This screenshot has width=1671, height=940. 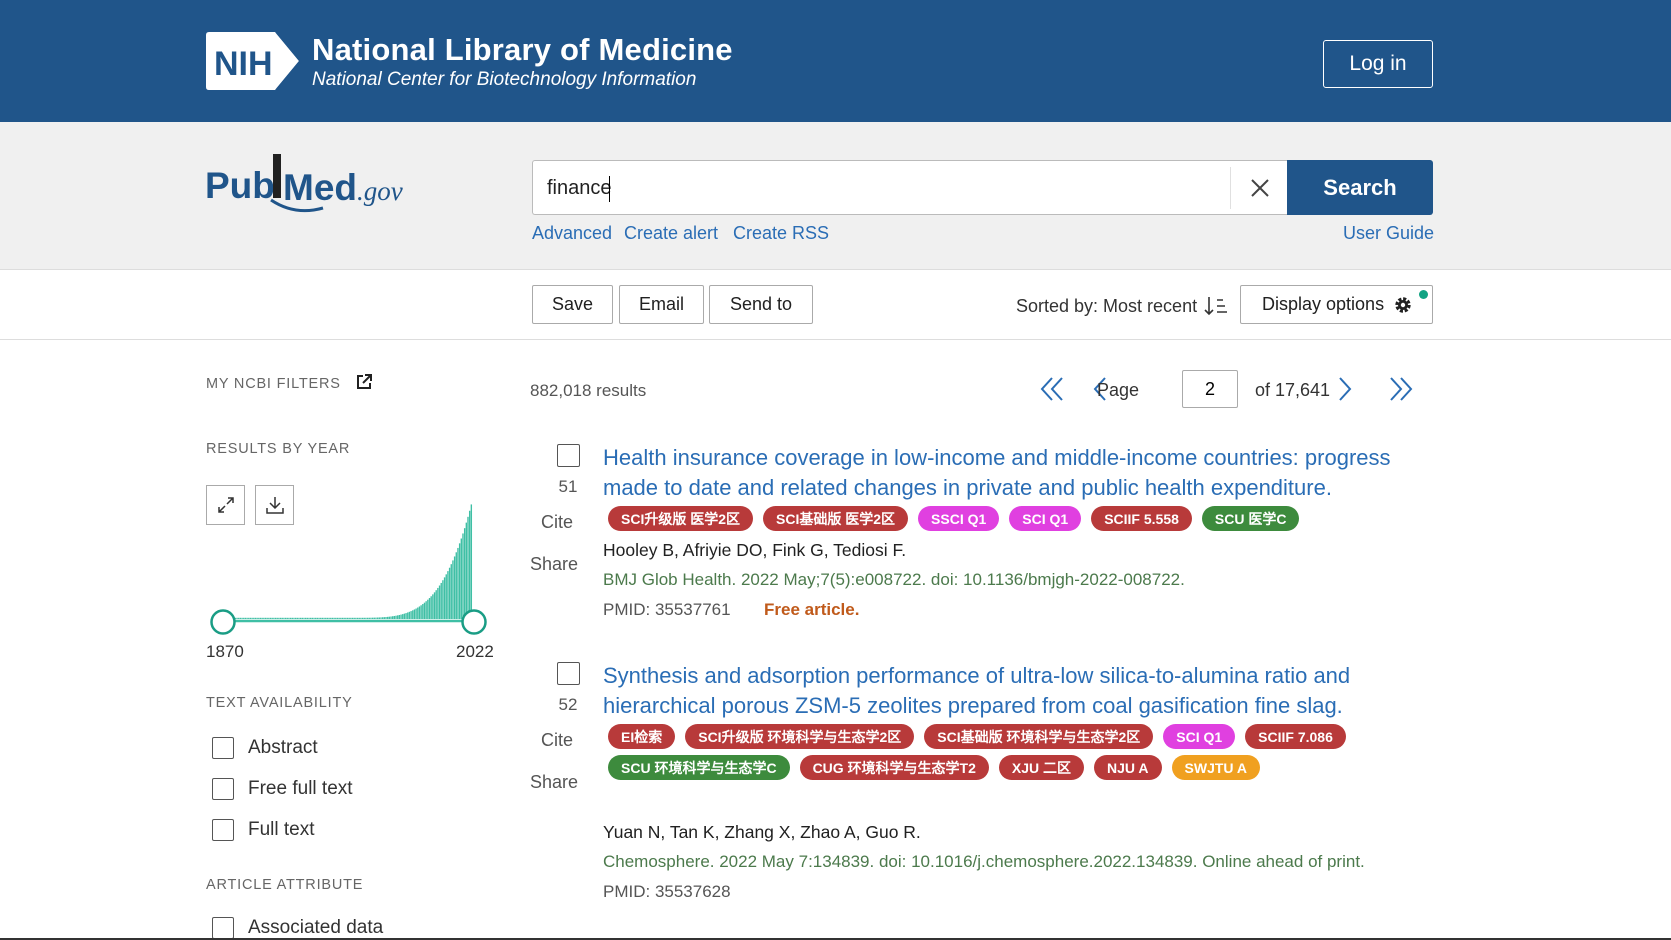 I want to click on page-number-input, so click(x=1210, y=389).